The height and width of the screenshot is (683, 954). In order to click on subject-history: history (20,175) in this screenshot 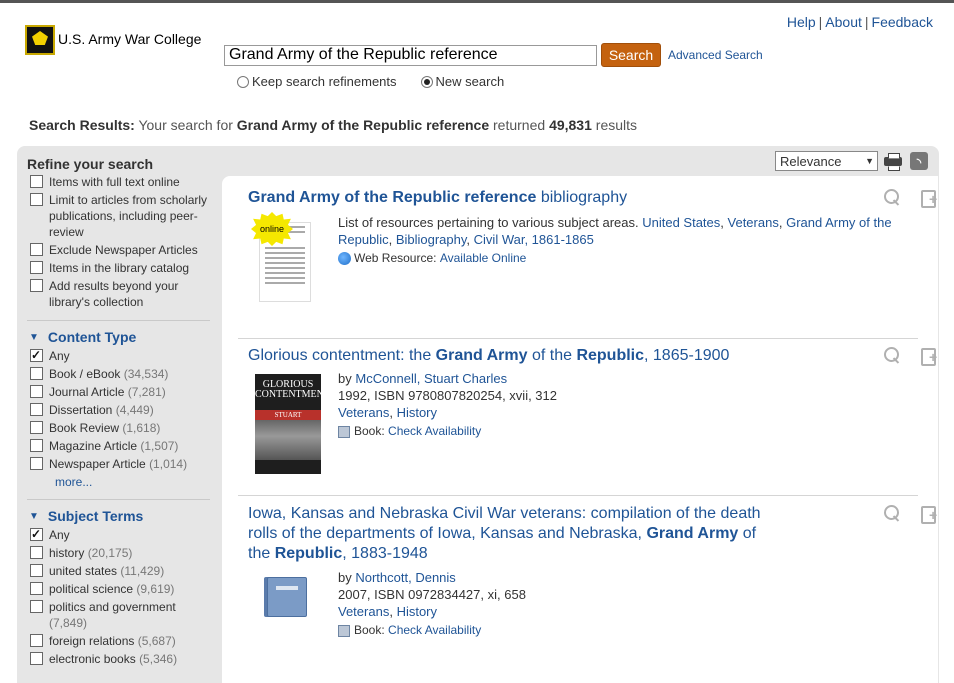, I will do `click(120, 553)`.